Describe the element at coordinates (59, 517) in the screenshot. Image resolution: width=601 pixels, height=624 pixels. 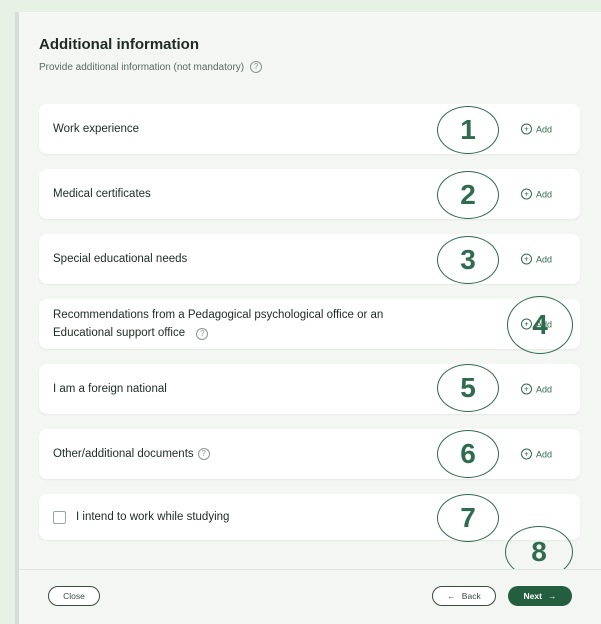
I see `work-while-studying-checkbox` at that location.